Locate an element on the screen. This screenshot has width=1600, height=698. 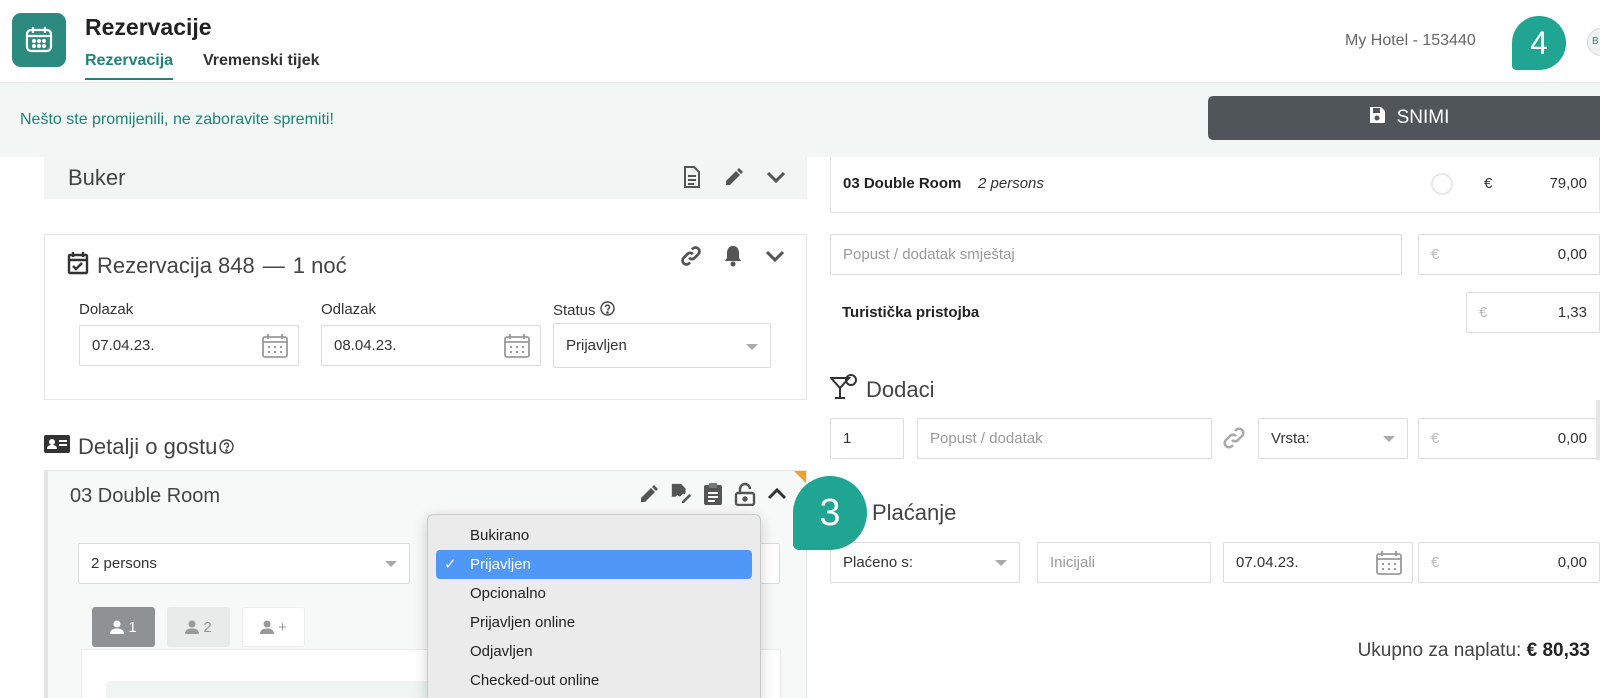
guest-tab-2: 2 is located at coordinates (198, 627).